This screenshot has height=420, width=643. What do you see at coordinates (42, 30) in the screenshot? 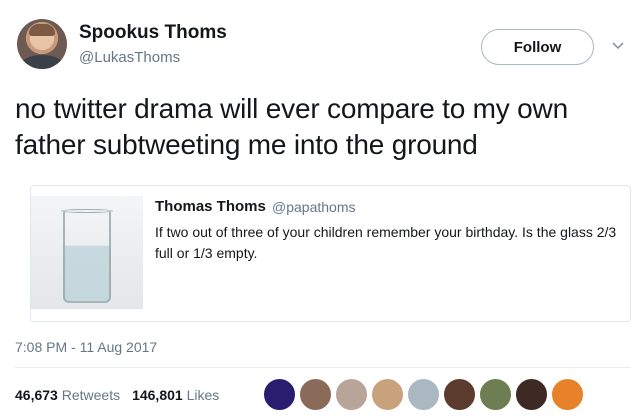
I see `avatar-hair` at bounding box center [42, 30].